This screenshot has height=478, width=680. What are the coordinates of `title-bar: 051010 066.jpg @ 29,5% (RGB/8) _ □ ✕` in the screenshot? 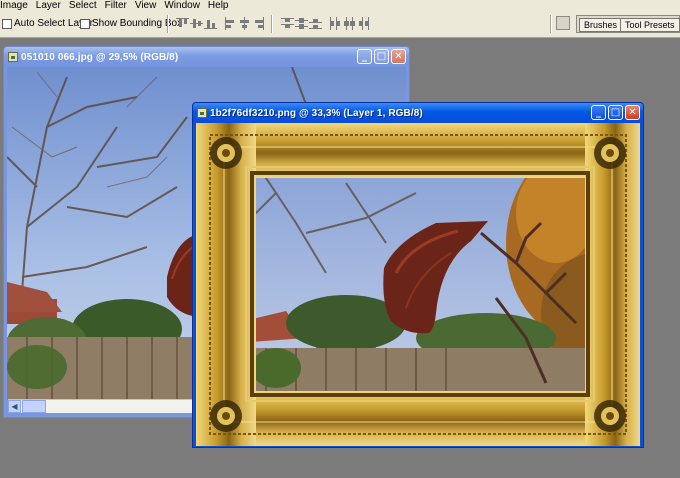 It's located at (206, 57).